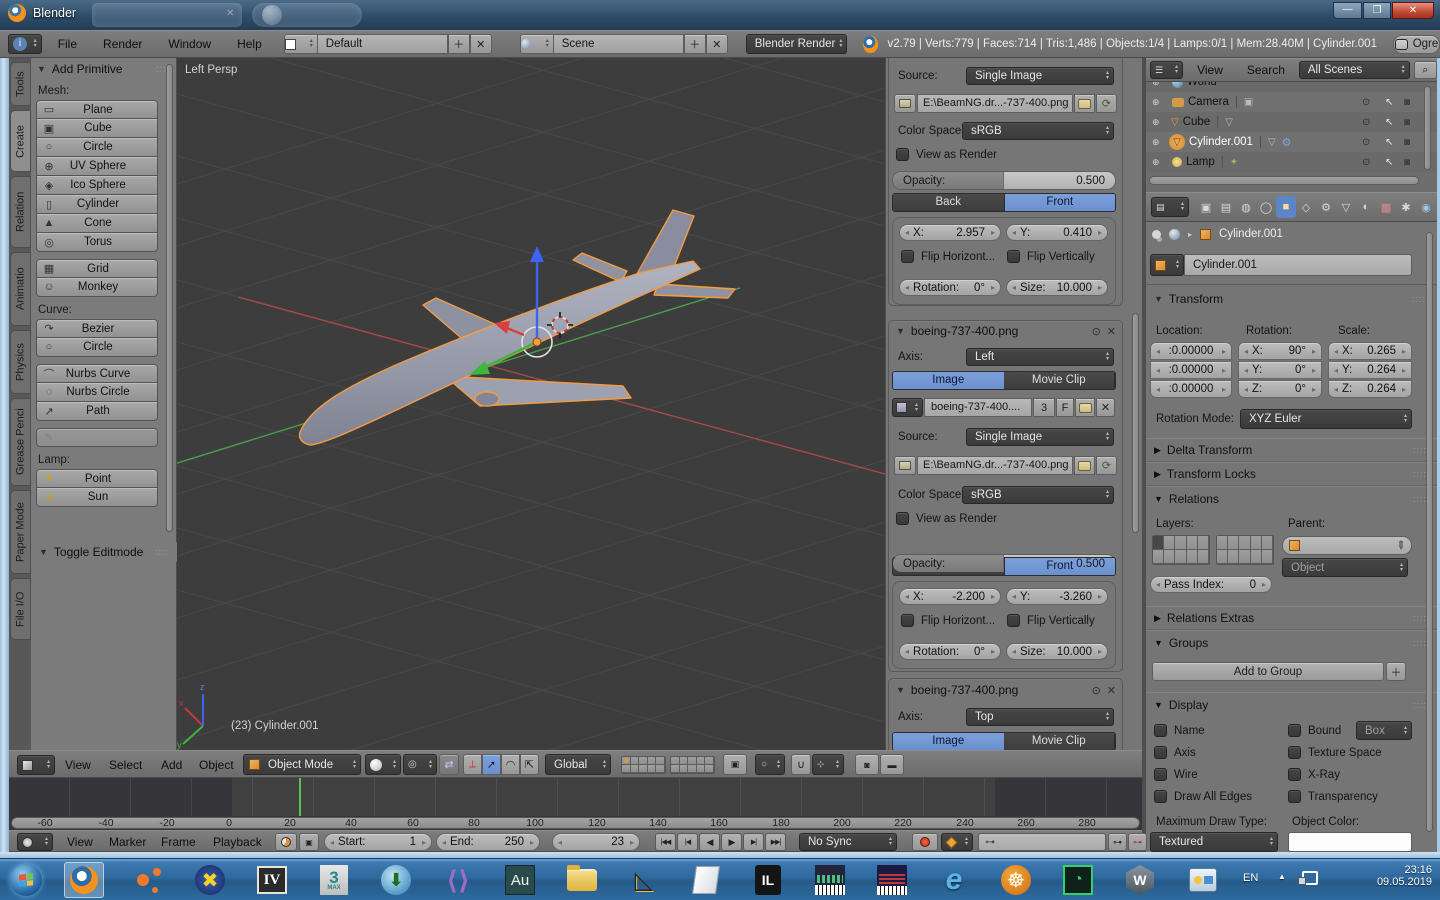  I want to click on back-option: Back, so click(949, 202).